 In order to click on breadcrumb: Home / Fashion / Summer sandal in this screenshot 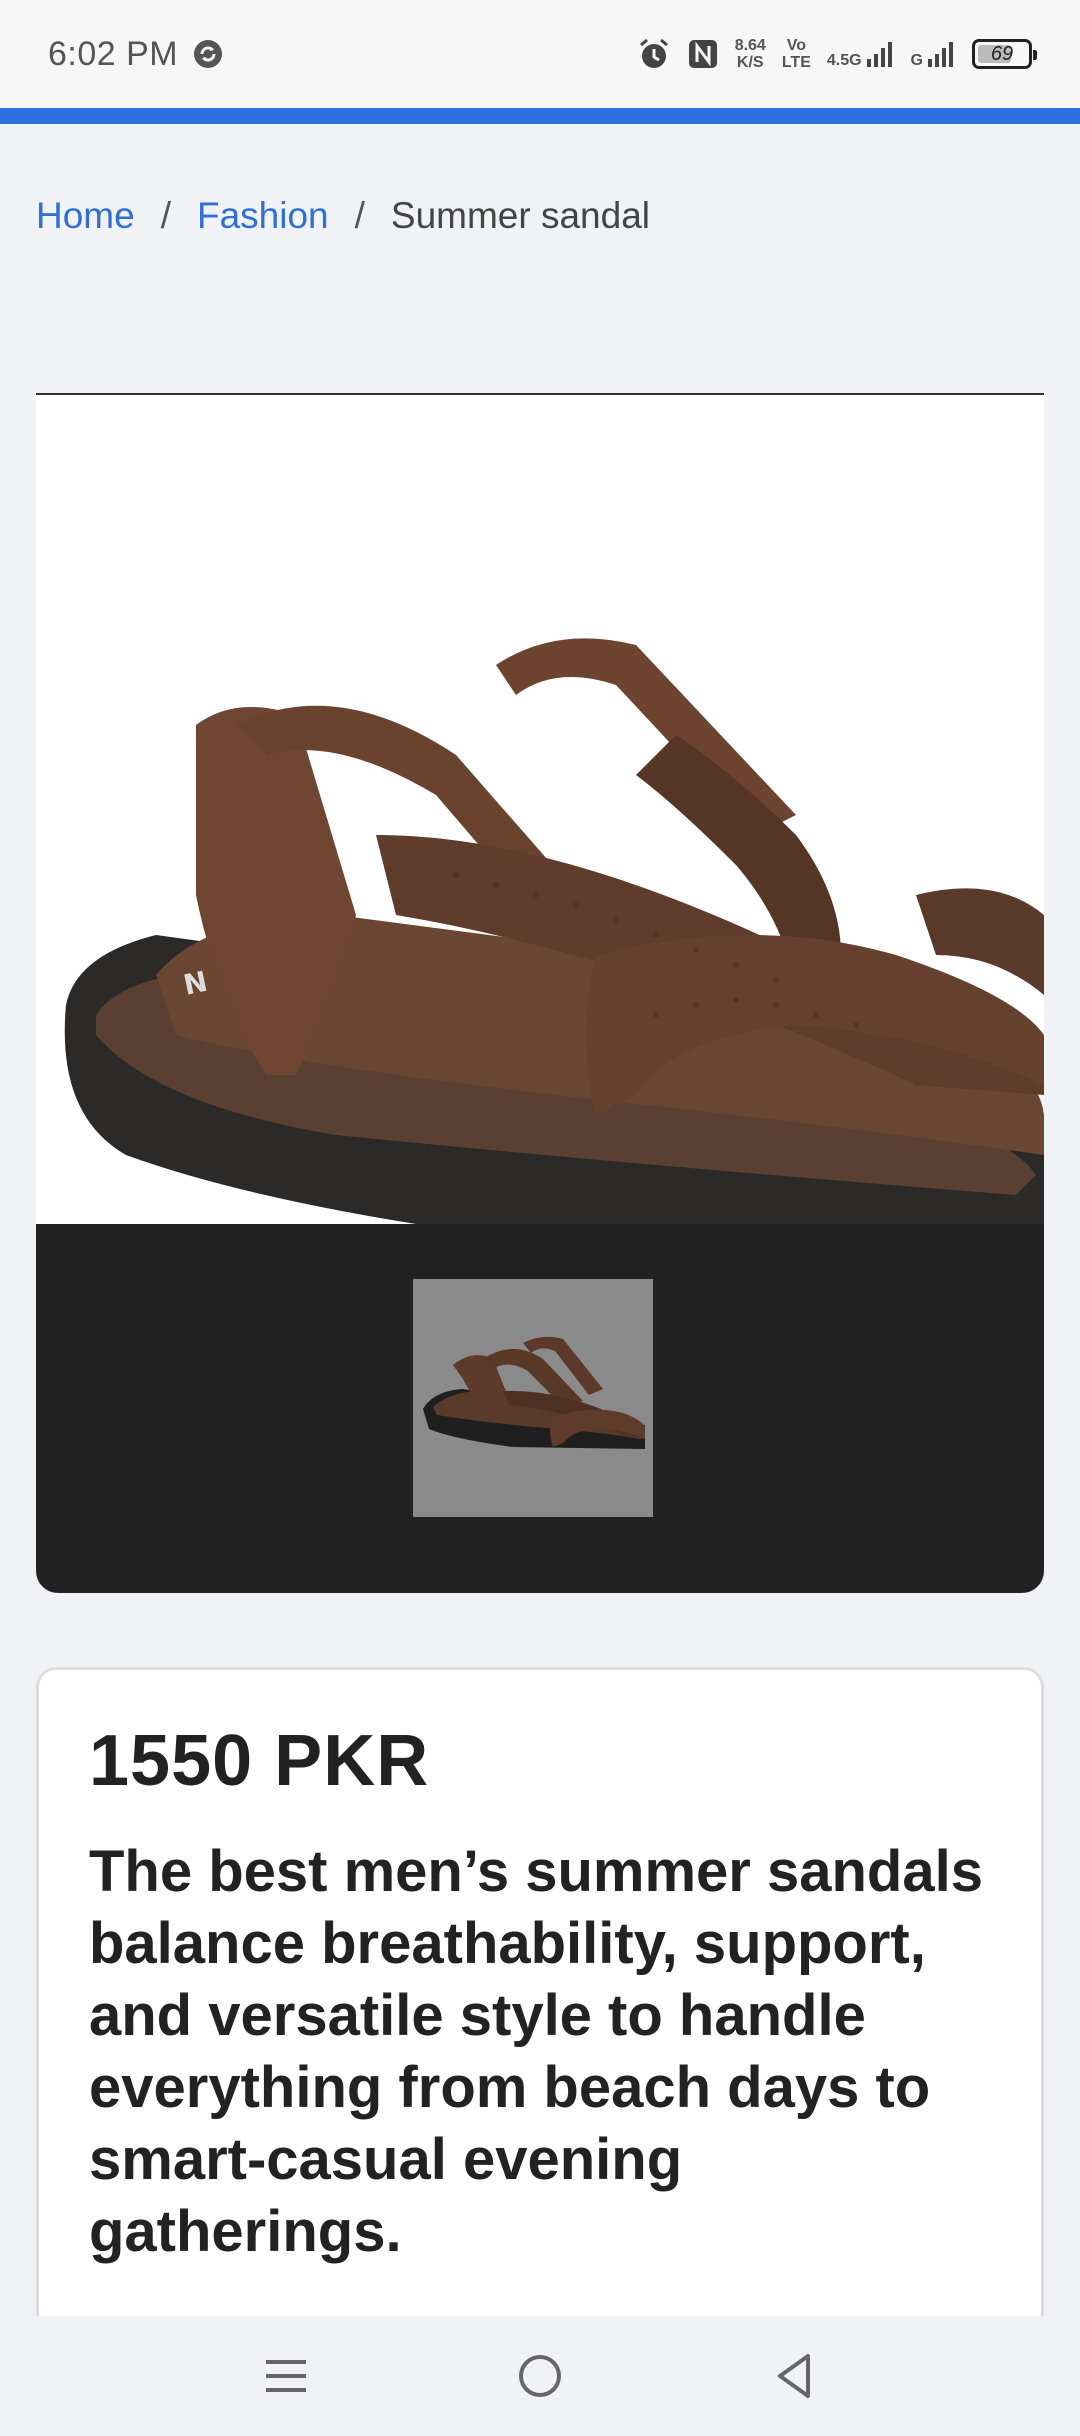, I will do `click(343, 216)`.